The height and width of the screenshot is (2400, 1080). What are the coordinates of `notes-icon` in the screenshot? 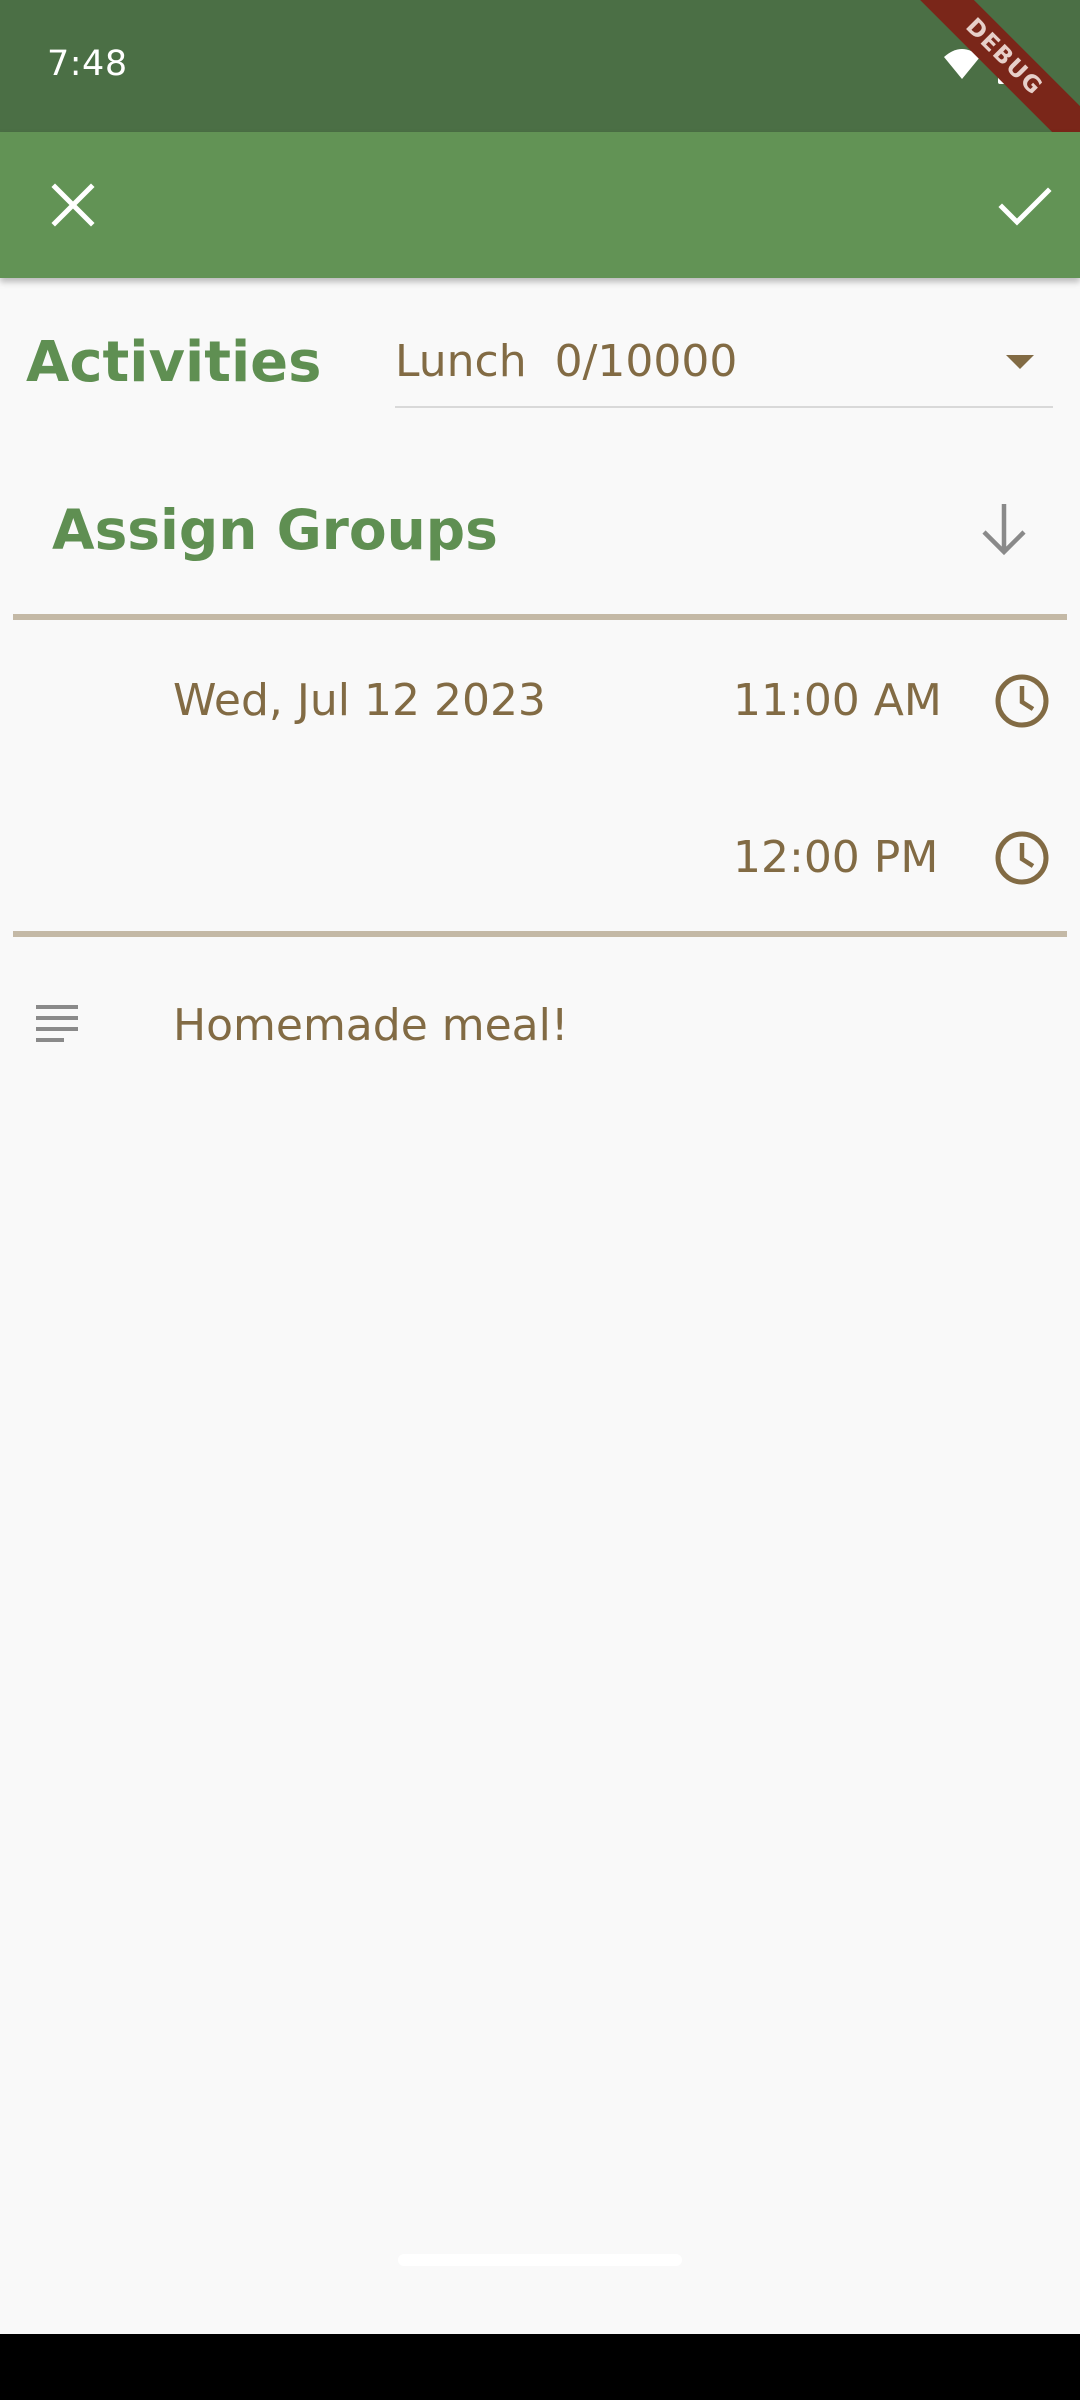 It's located at (57, 1023).